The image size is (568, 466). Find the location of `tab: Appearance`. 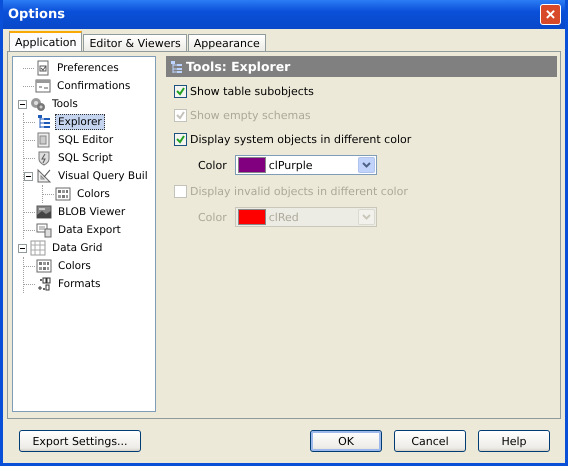

tab: Appearance is located at coordinates (227, 42).